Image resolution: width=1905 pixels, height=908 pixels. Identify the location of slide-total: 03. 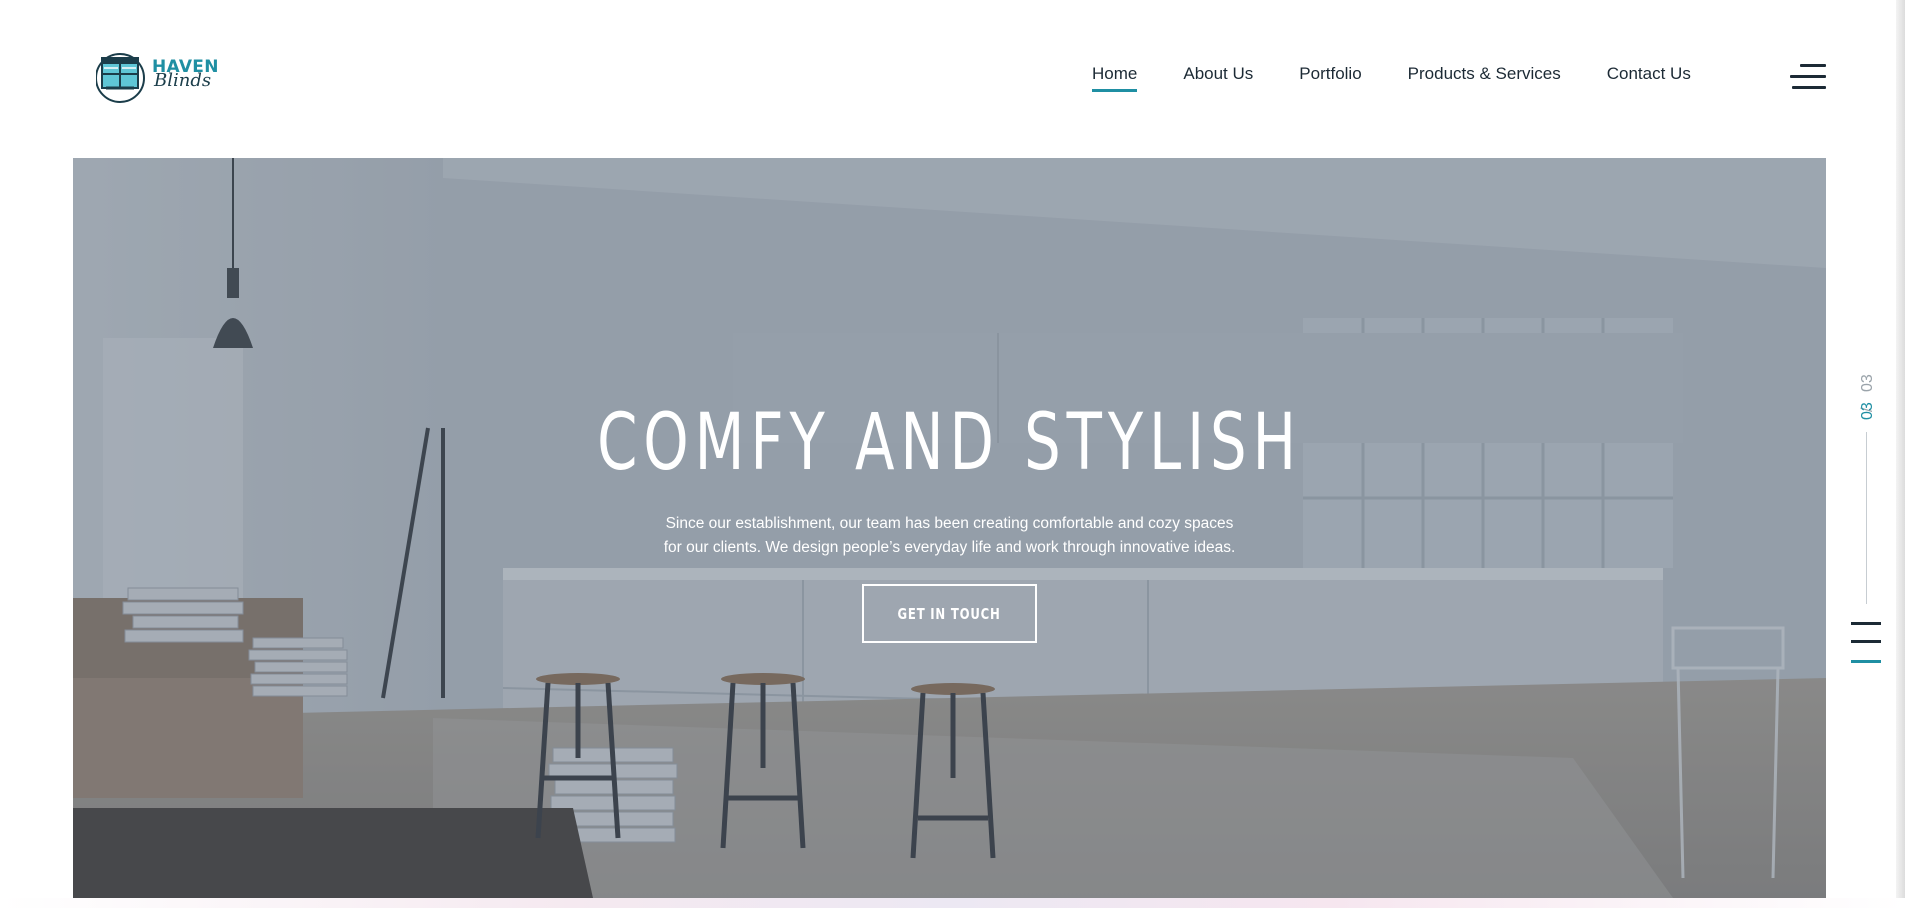
(1867, 383).